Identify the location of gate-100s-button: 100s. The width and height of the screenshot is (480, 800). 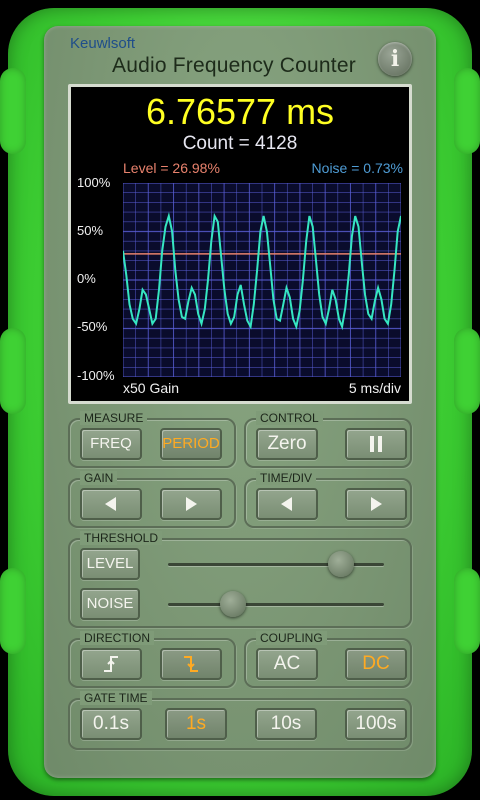
(376, 724).